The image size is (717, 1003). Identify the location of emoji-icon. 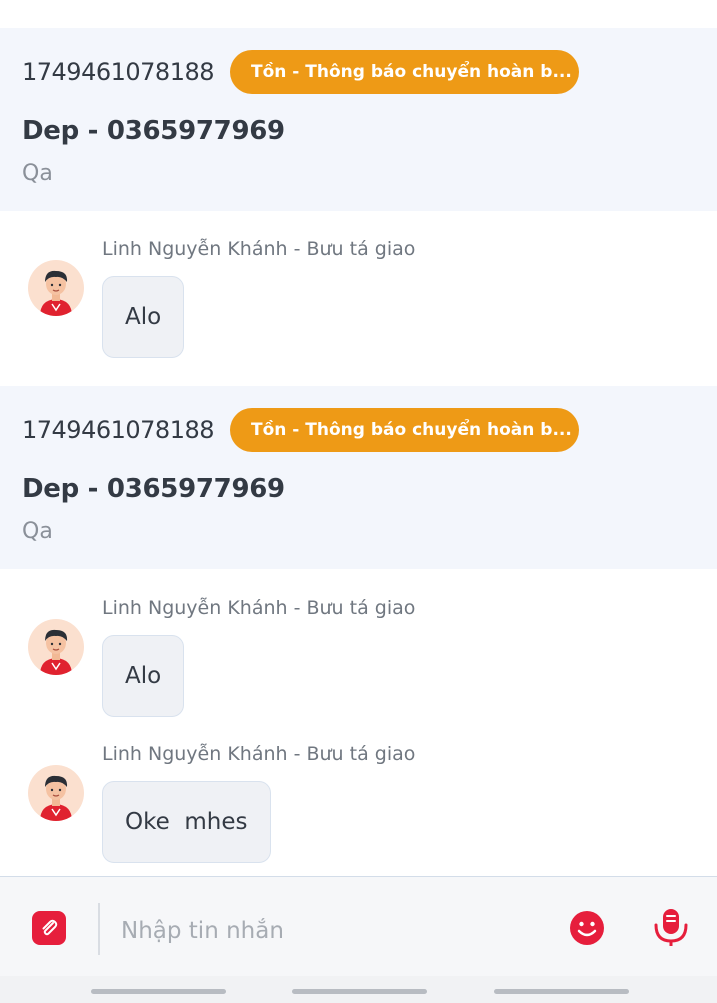
(587, 928).